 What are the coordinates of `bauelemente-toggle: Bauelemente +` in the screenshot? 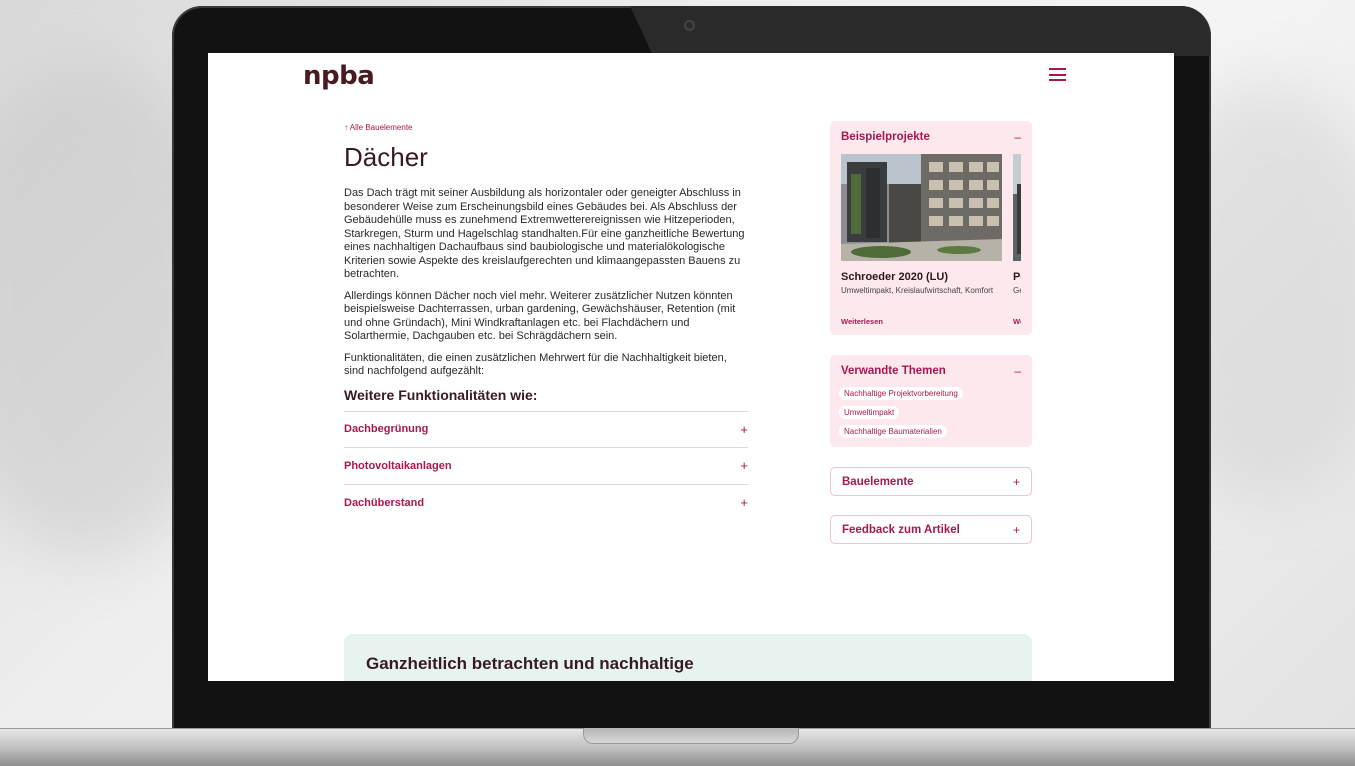 It's located at (931, 481).